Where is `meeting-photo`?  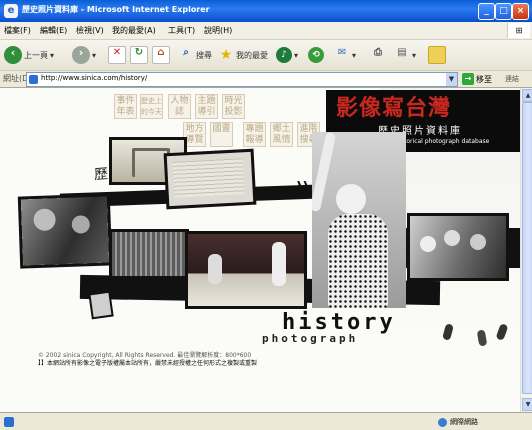 meeting-photo is located at coordinates (458, 247).